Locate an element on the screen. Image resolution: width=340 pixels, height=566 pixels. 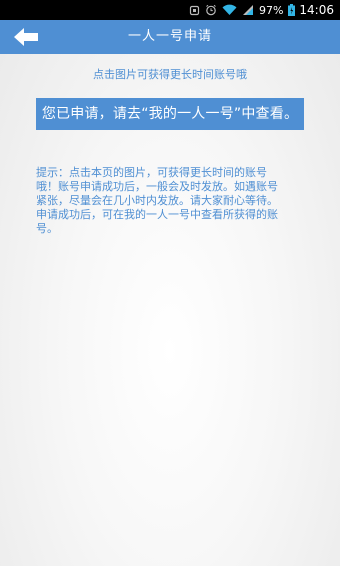
battery-icon is located at coordinates (292, 10).